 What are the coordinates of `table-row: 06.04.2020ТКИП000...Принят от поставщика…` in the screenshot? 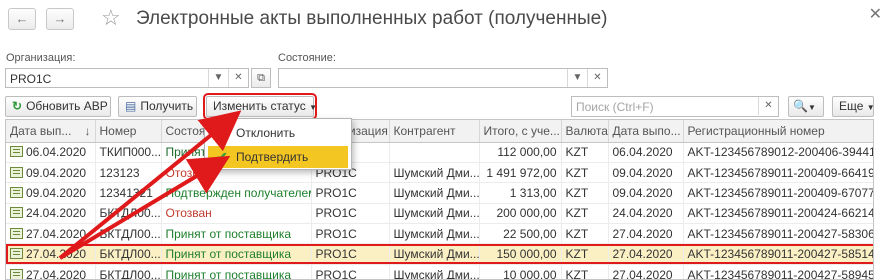 It's located at (440, 152).